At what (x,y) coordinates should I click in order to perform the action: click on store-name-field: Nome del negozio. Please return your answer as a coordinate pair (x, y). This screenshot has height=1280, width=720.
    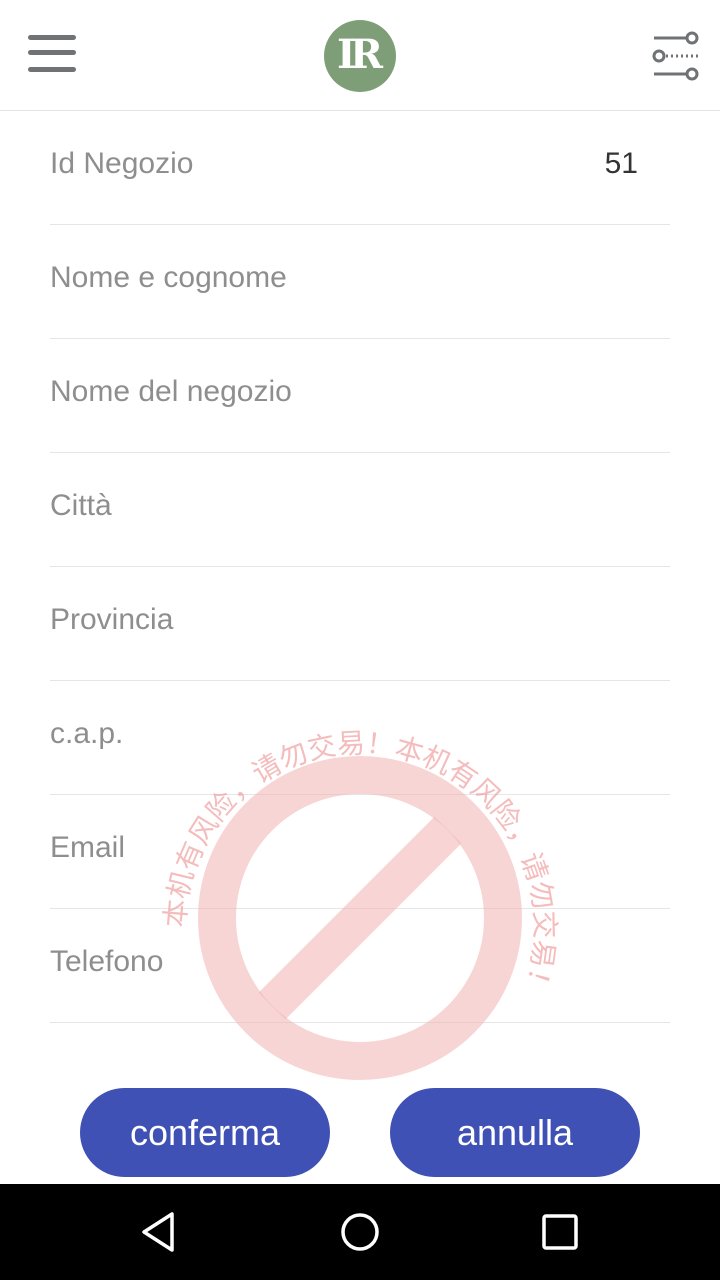
    Looking at the image, I should click on (360, 396).